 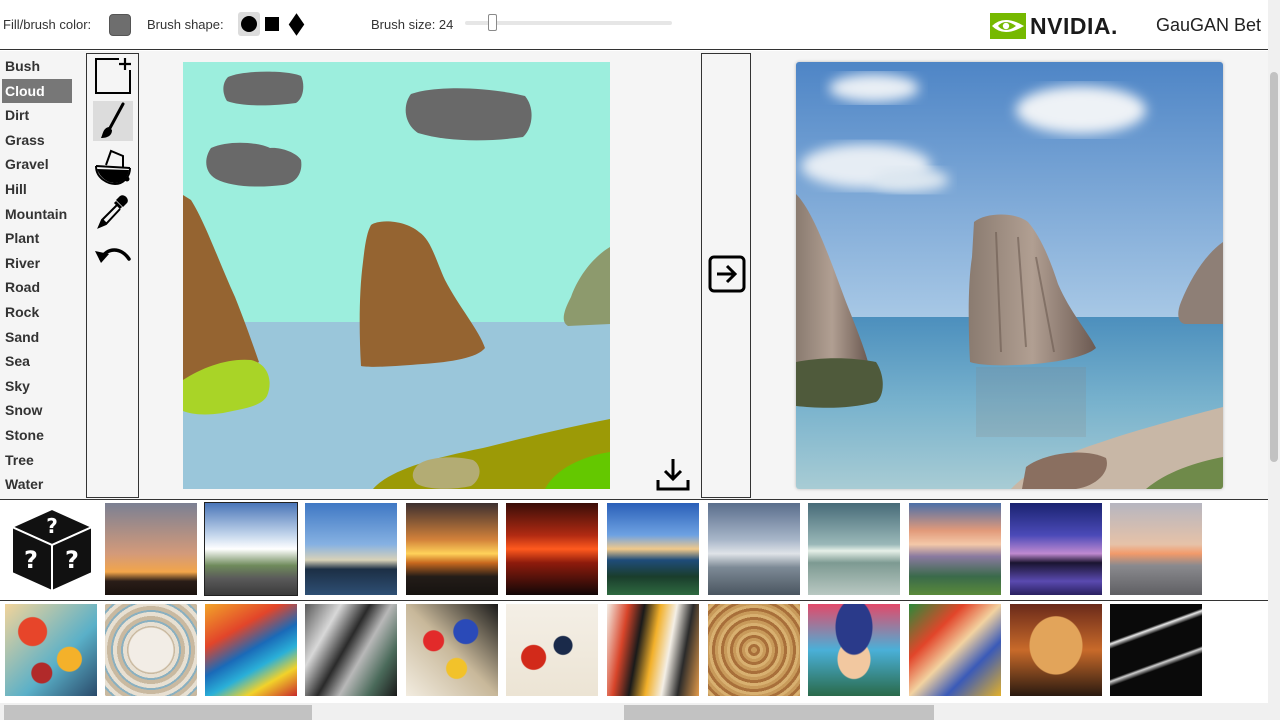 What do you see at coordinates (37, 189) in the screenshot?
I see `label-item-hill: Hill` at bounding box center [37, 189].